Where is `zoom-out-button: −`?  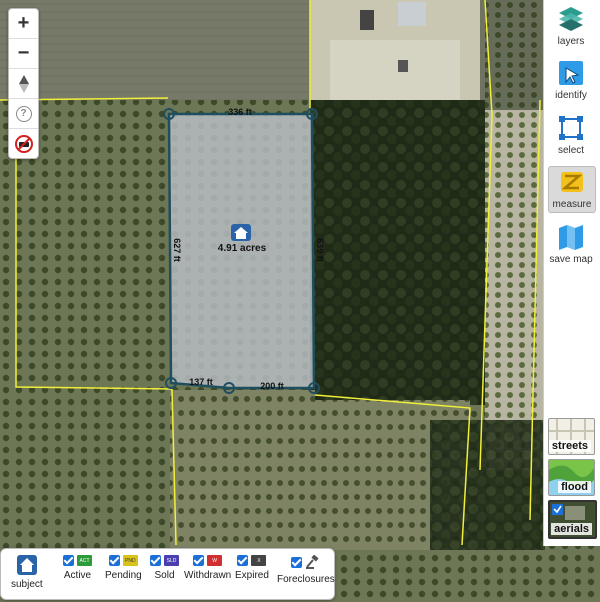
zoom-out-button: − is located at coordinates (23, 54).